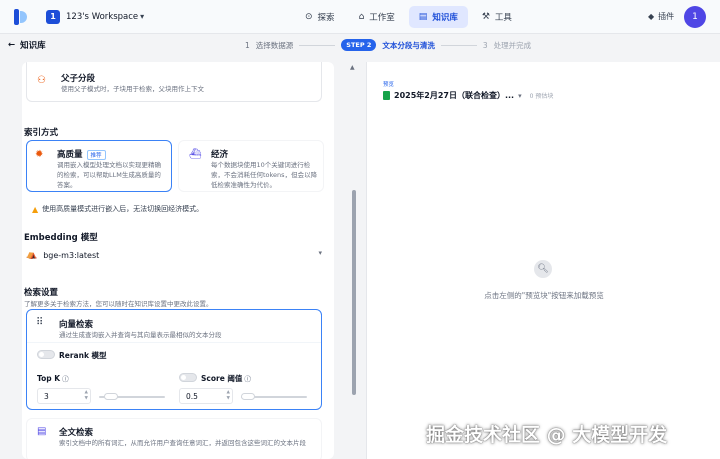 The height and width of the screenshot is (459, 720). What do you see at coordinates (41, 133) in the screenshot?
I see `index-mode-label: 索引方式` at bounding box center [41, 133].